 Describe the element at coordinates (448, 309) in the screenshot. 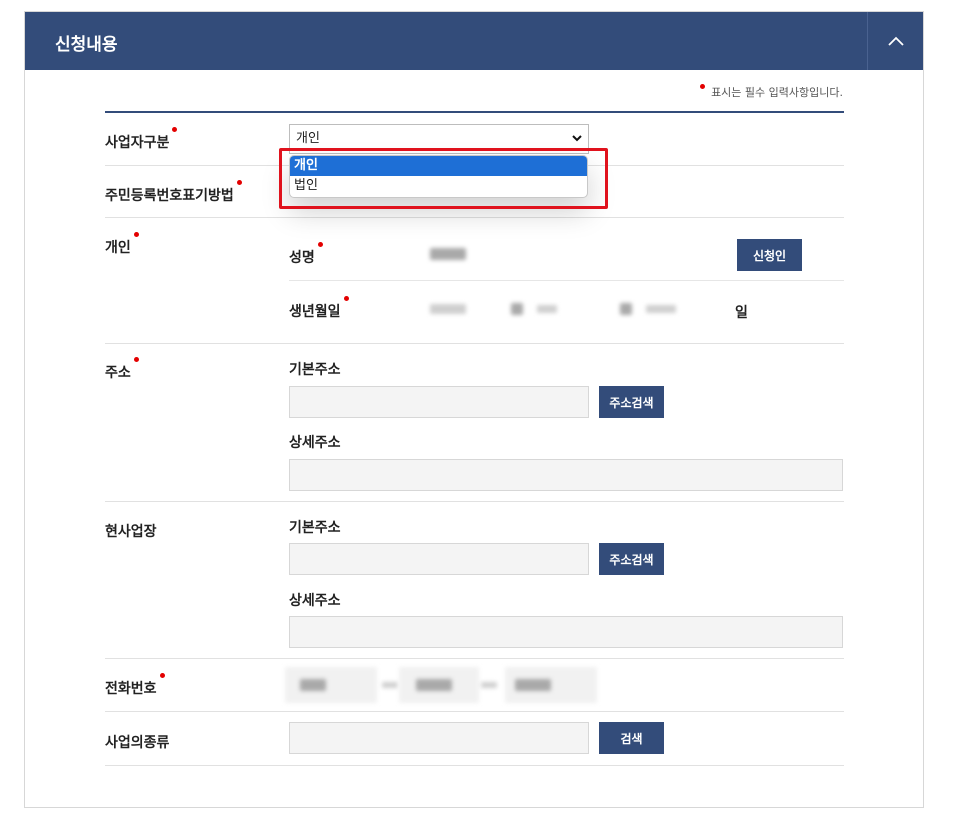

I see `birth-year-value` at that location.